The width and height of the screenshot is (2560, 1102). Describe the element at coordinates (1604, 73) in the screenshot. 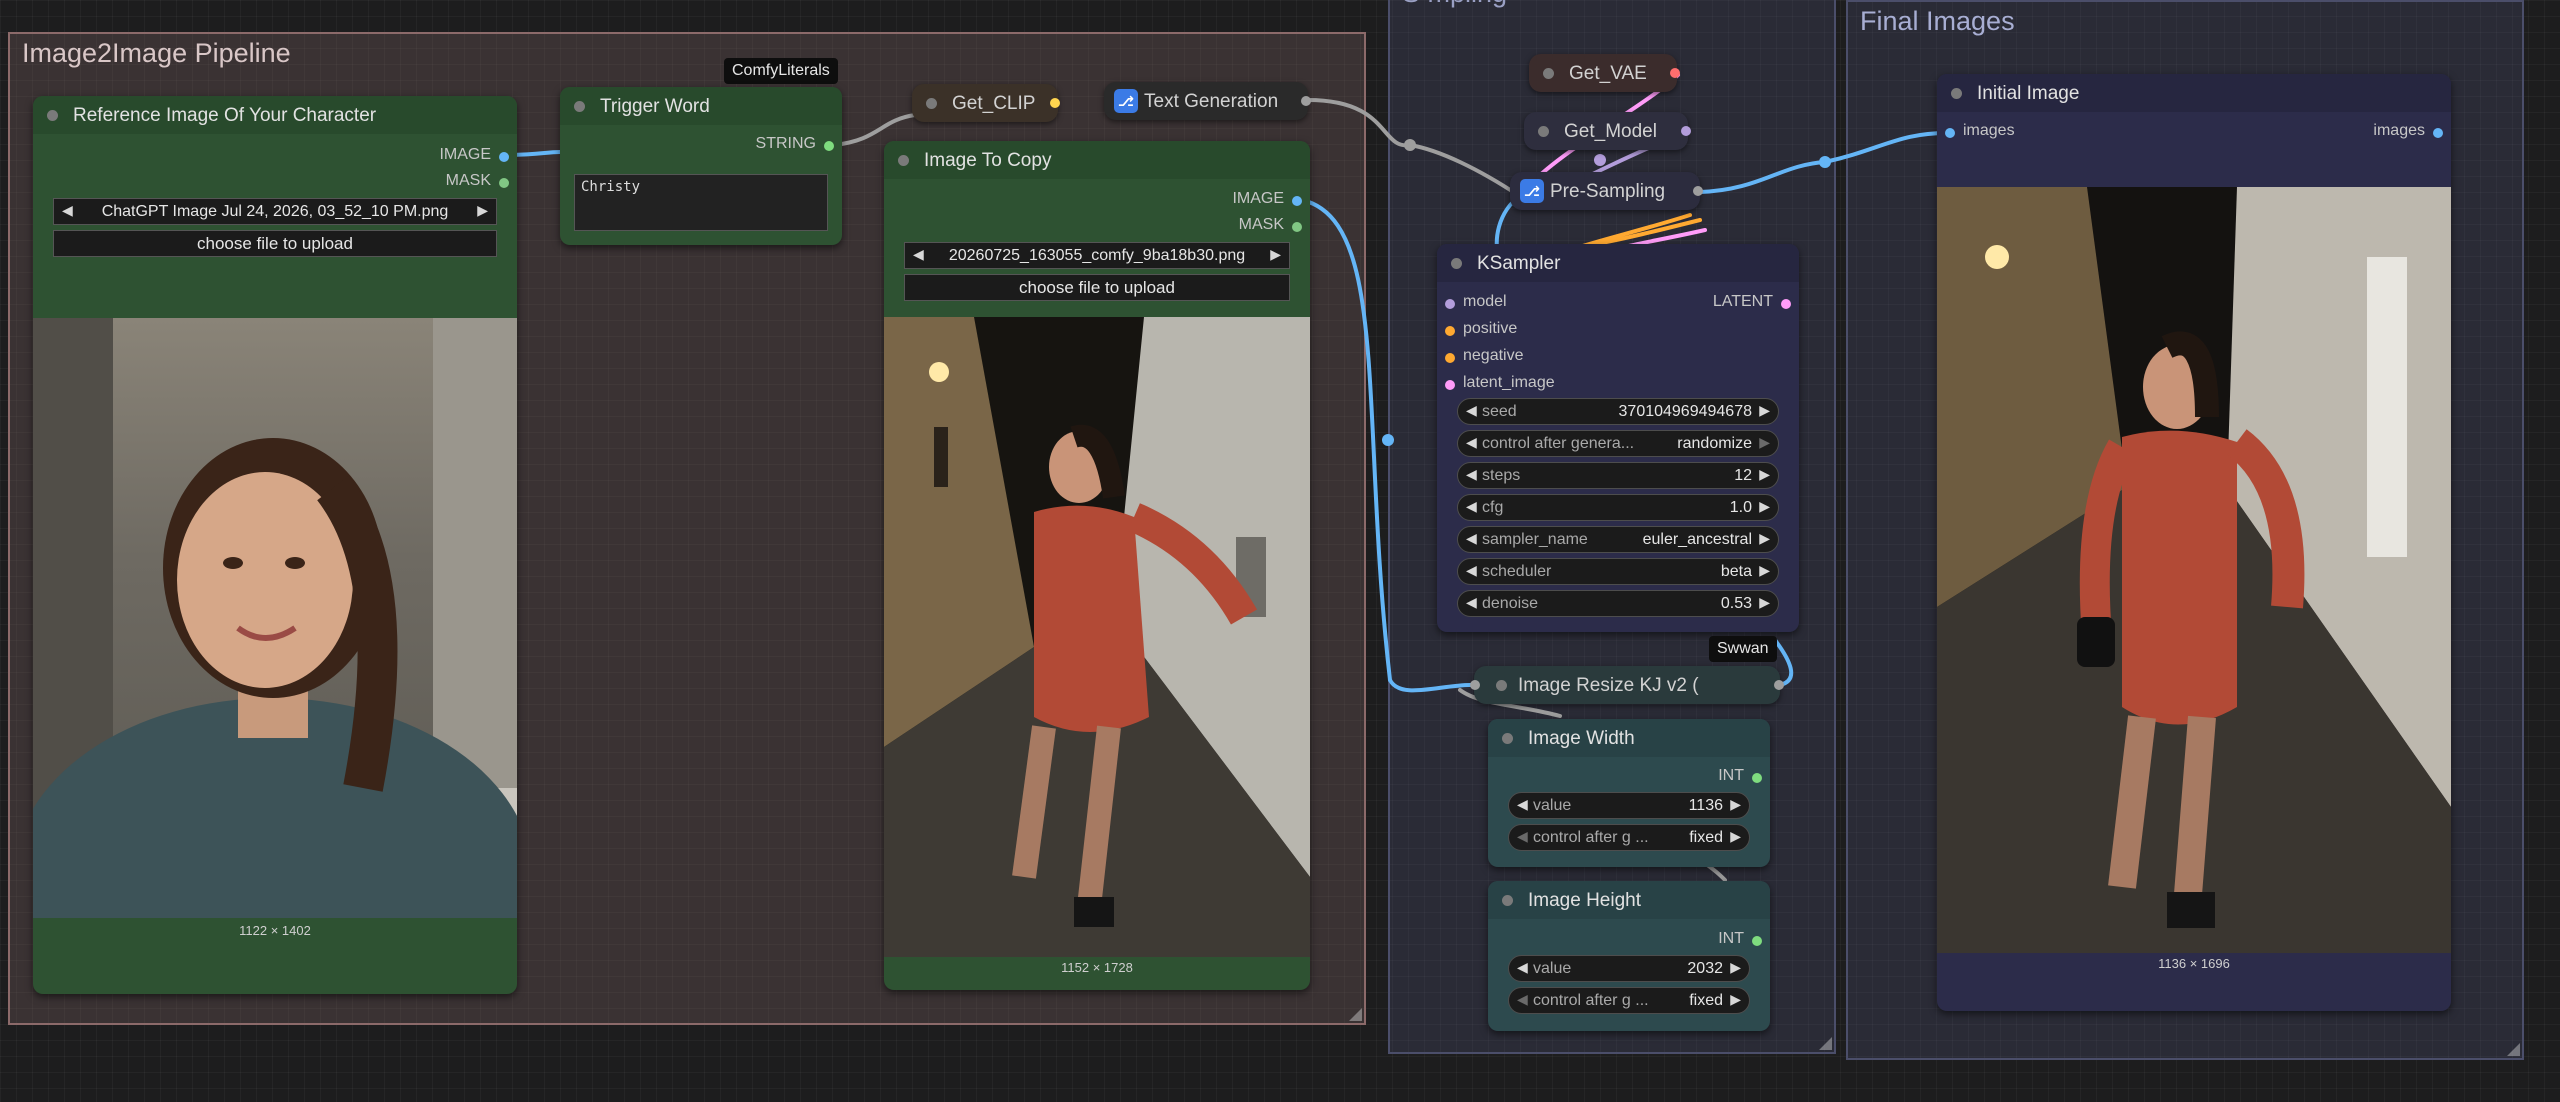

I see `node-get-vae: Get_VAE` at that location.